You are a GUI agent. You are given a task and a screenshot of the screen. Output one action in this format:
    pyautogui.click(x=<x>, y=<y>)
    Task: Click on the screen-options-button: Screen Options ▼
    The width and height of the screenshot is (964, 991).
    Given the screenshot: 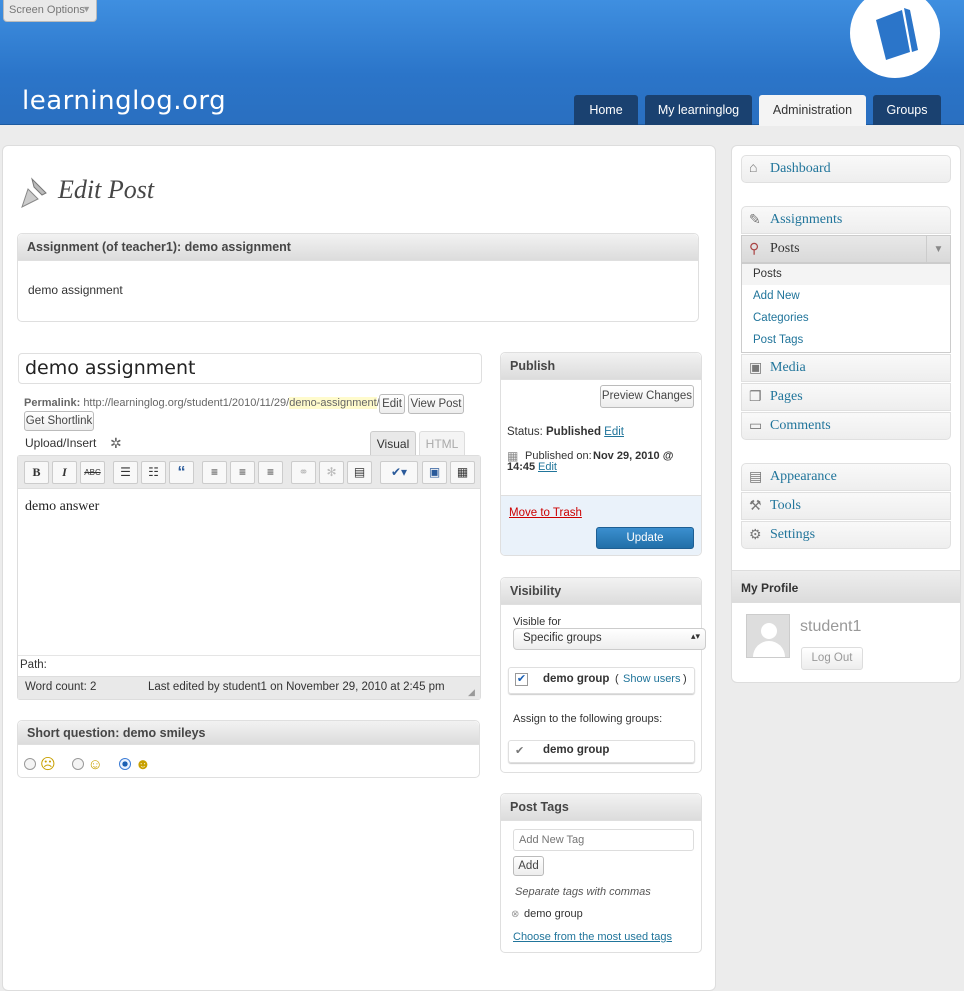 What is the action you would take?
    pyautogui.click(x=50, y=11)
    